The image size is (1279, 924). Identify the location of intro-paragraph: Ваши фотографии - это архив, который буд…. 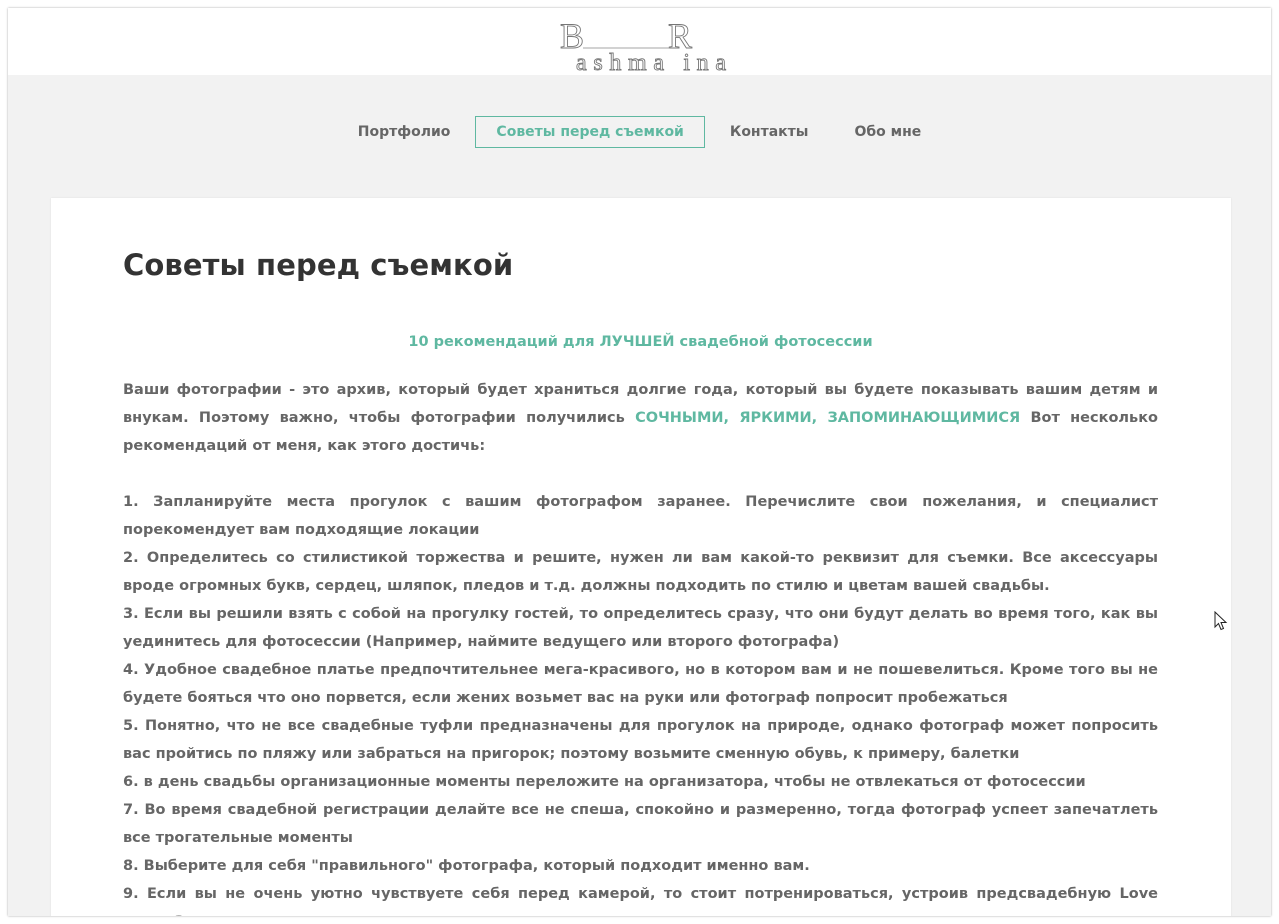
(640, 418).